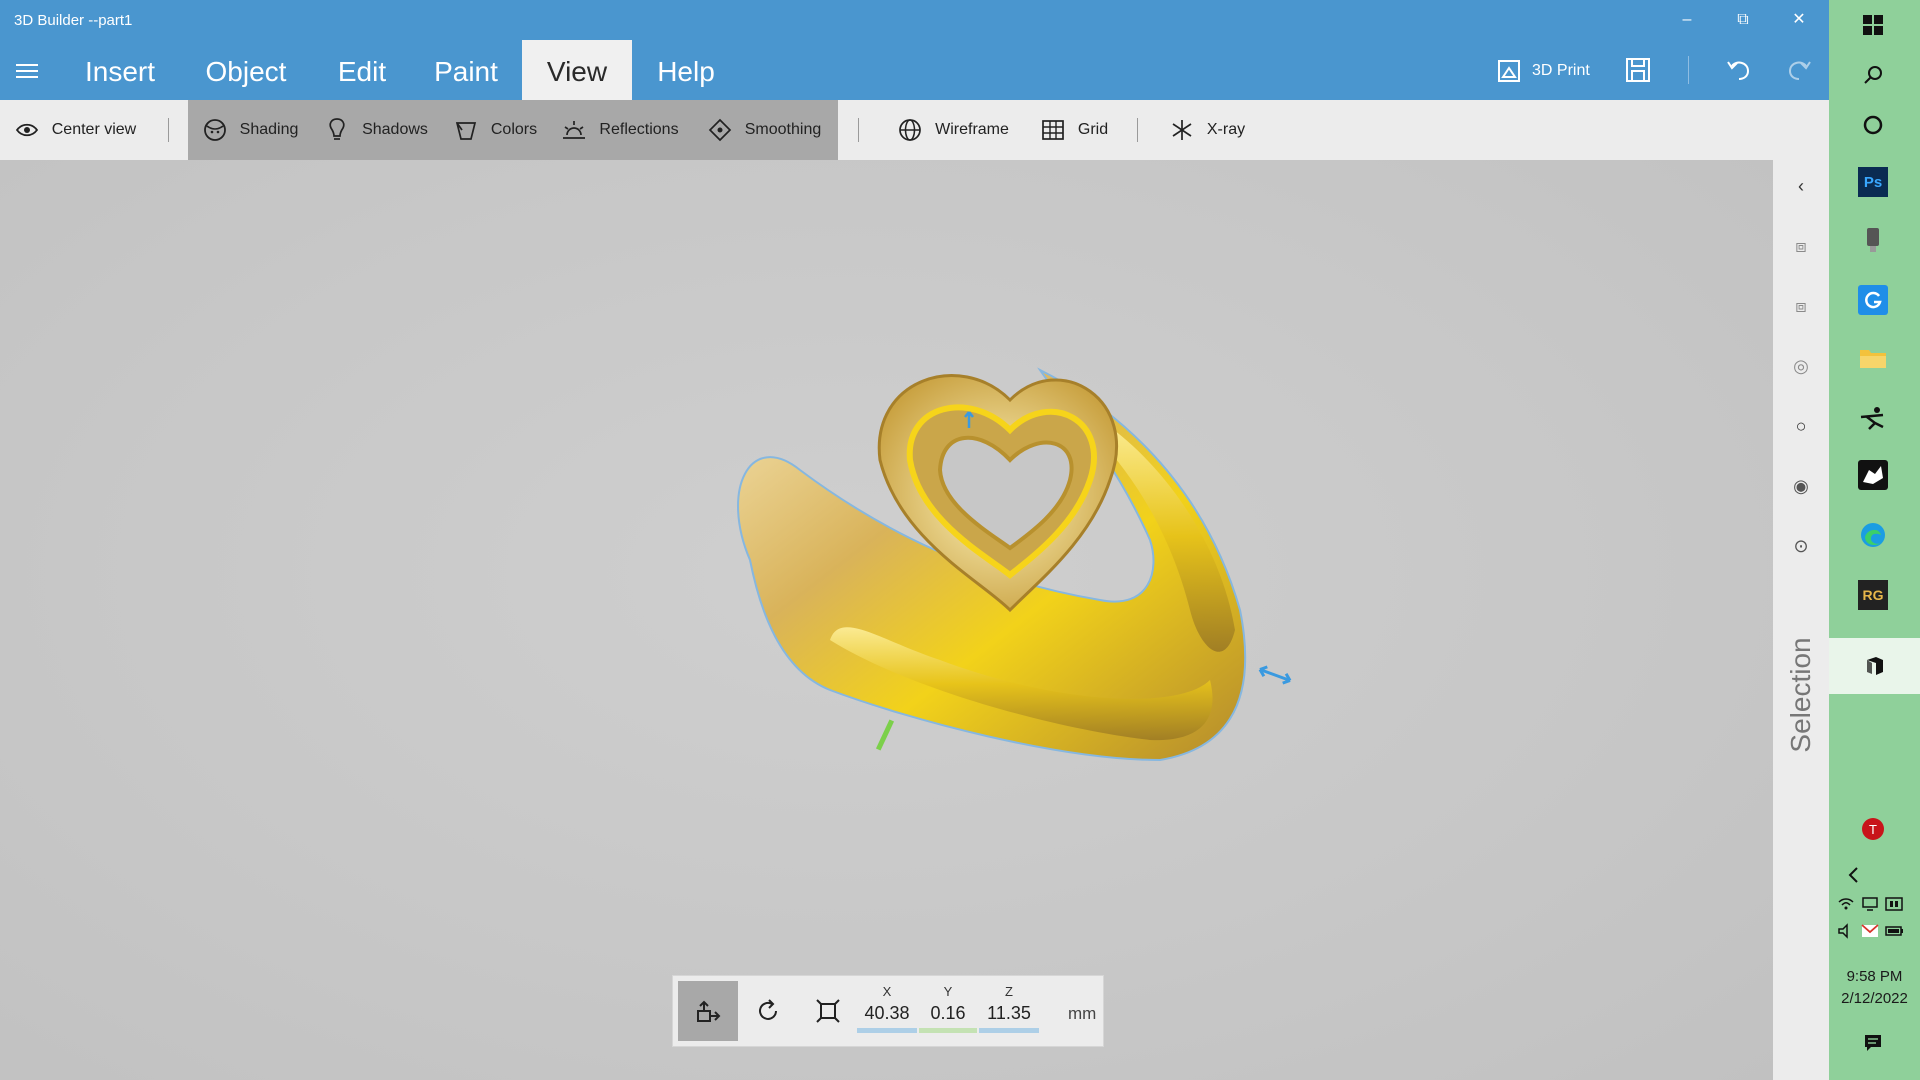 This screenshot has height=1080, width=1920. I want to click on center-view-label: Center view, so click(94, 129).